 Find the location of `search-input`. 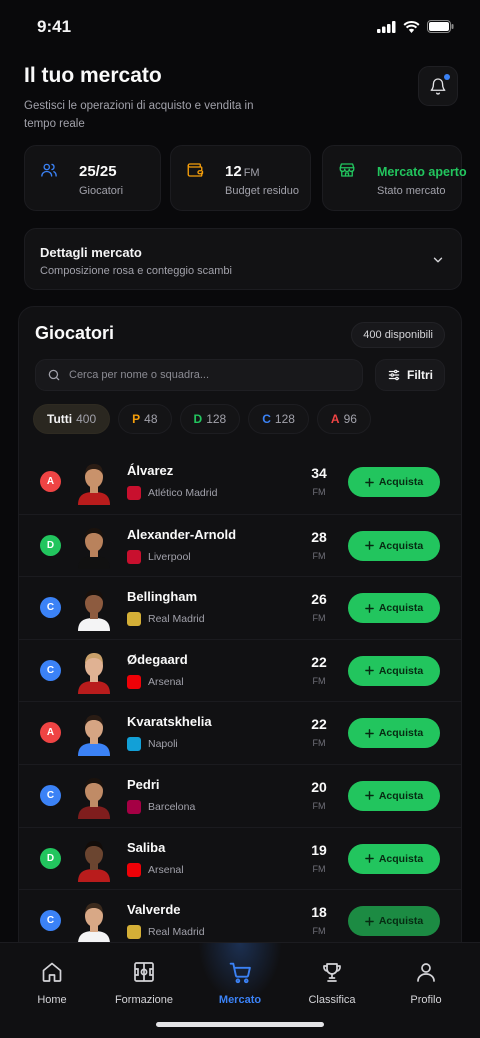

search-input is located at coordinates (211, 375).